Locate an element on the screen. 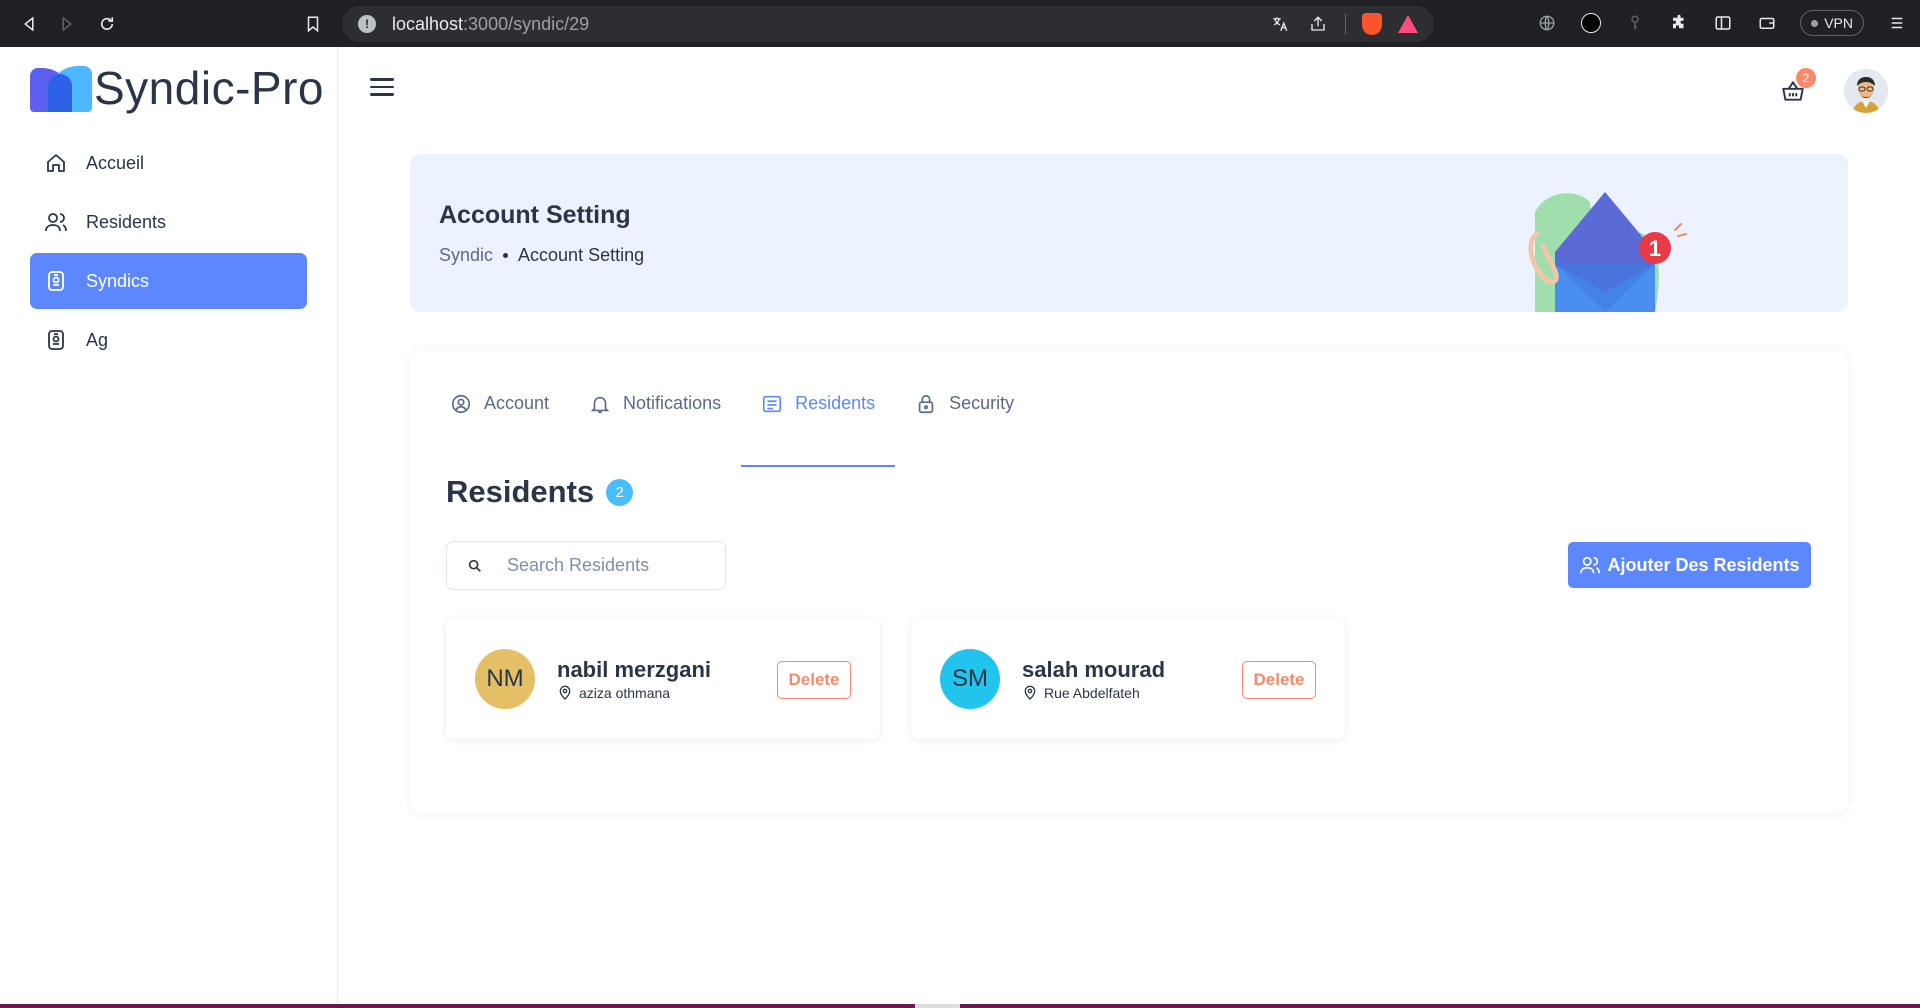 Image resolution: width=1920 pixels, height=1008 pixels. vpn-button: VPN is located at coordinates (1832, 23).